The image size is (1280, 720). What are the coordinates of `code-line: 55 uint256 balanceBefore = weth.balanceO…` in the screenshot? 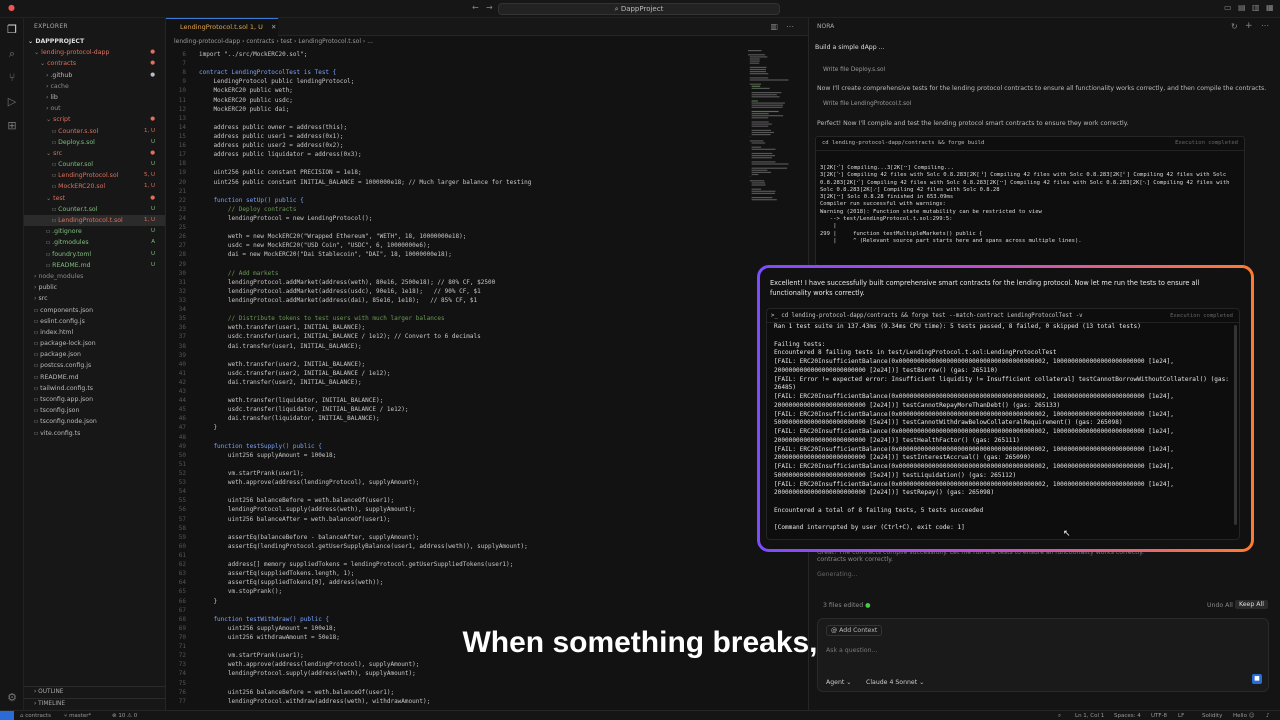 It's located at (456, 500).